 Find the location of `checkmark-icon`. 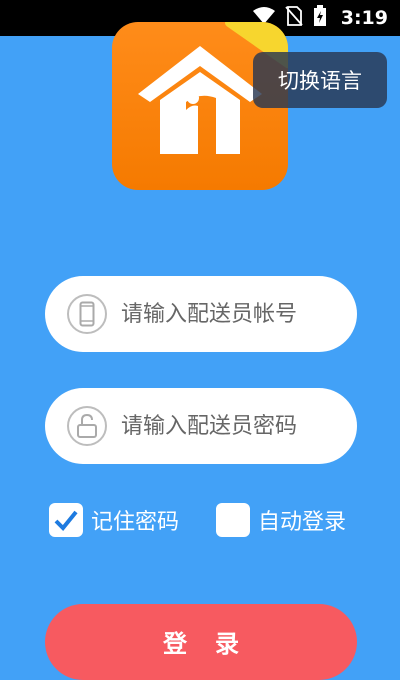

checkmark-icon is located at coordinates (66, 520).